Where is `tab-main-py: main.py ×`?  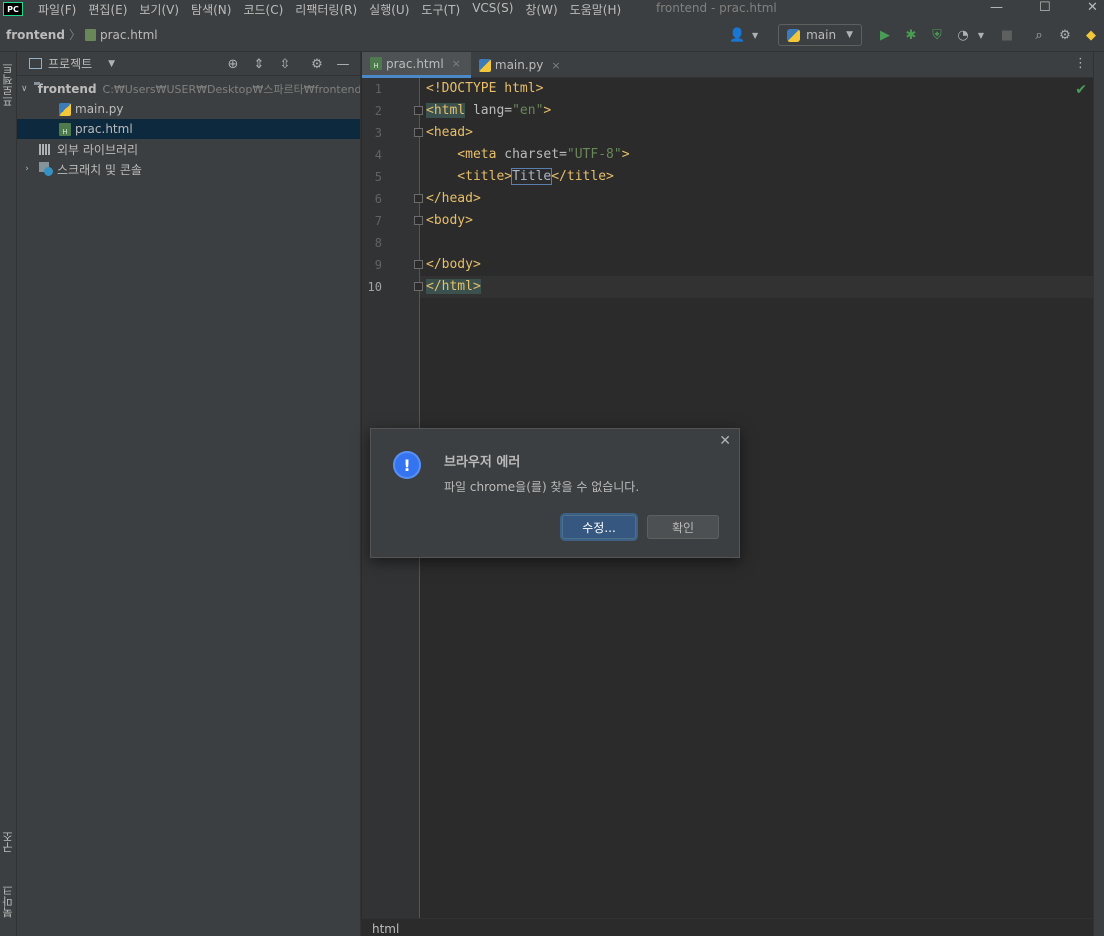 tab-main-py: main.py × is located at coordinates (521, 65).